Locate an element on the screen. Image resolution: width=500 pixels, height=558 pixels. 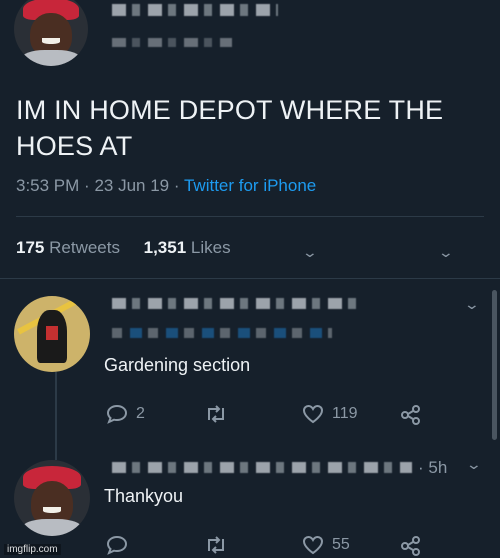
reply-avatar is located at coordinates (52, 334).